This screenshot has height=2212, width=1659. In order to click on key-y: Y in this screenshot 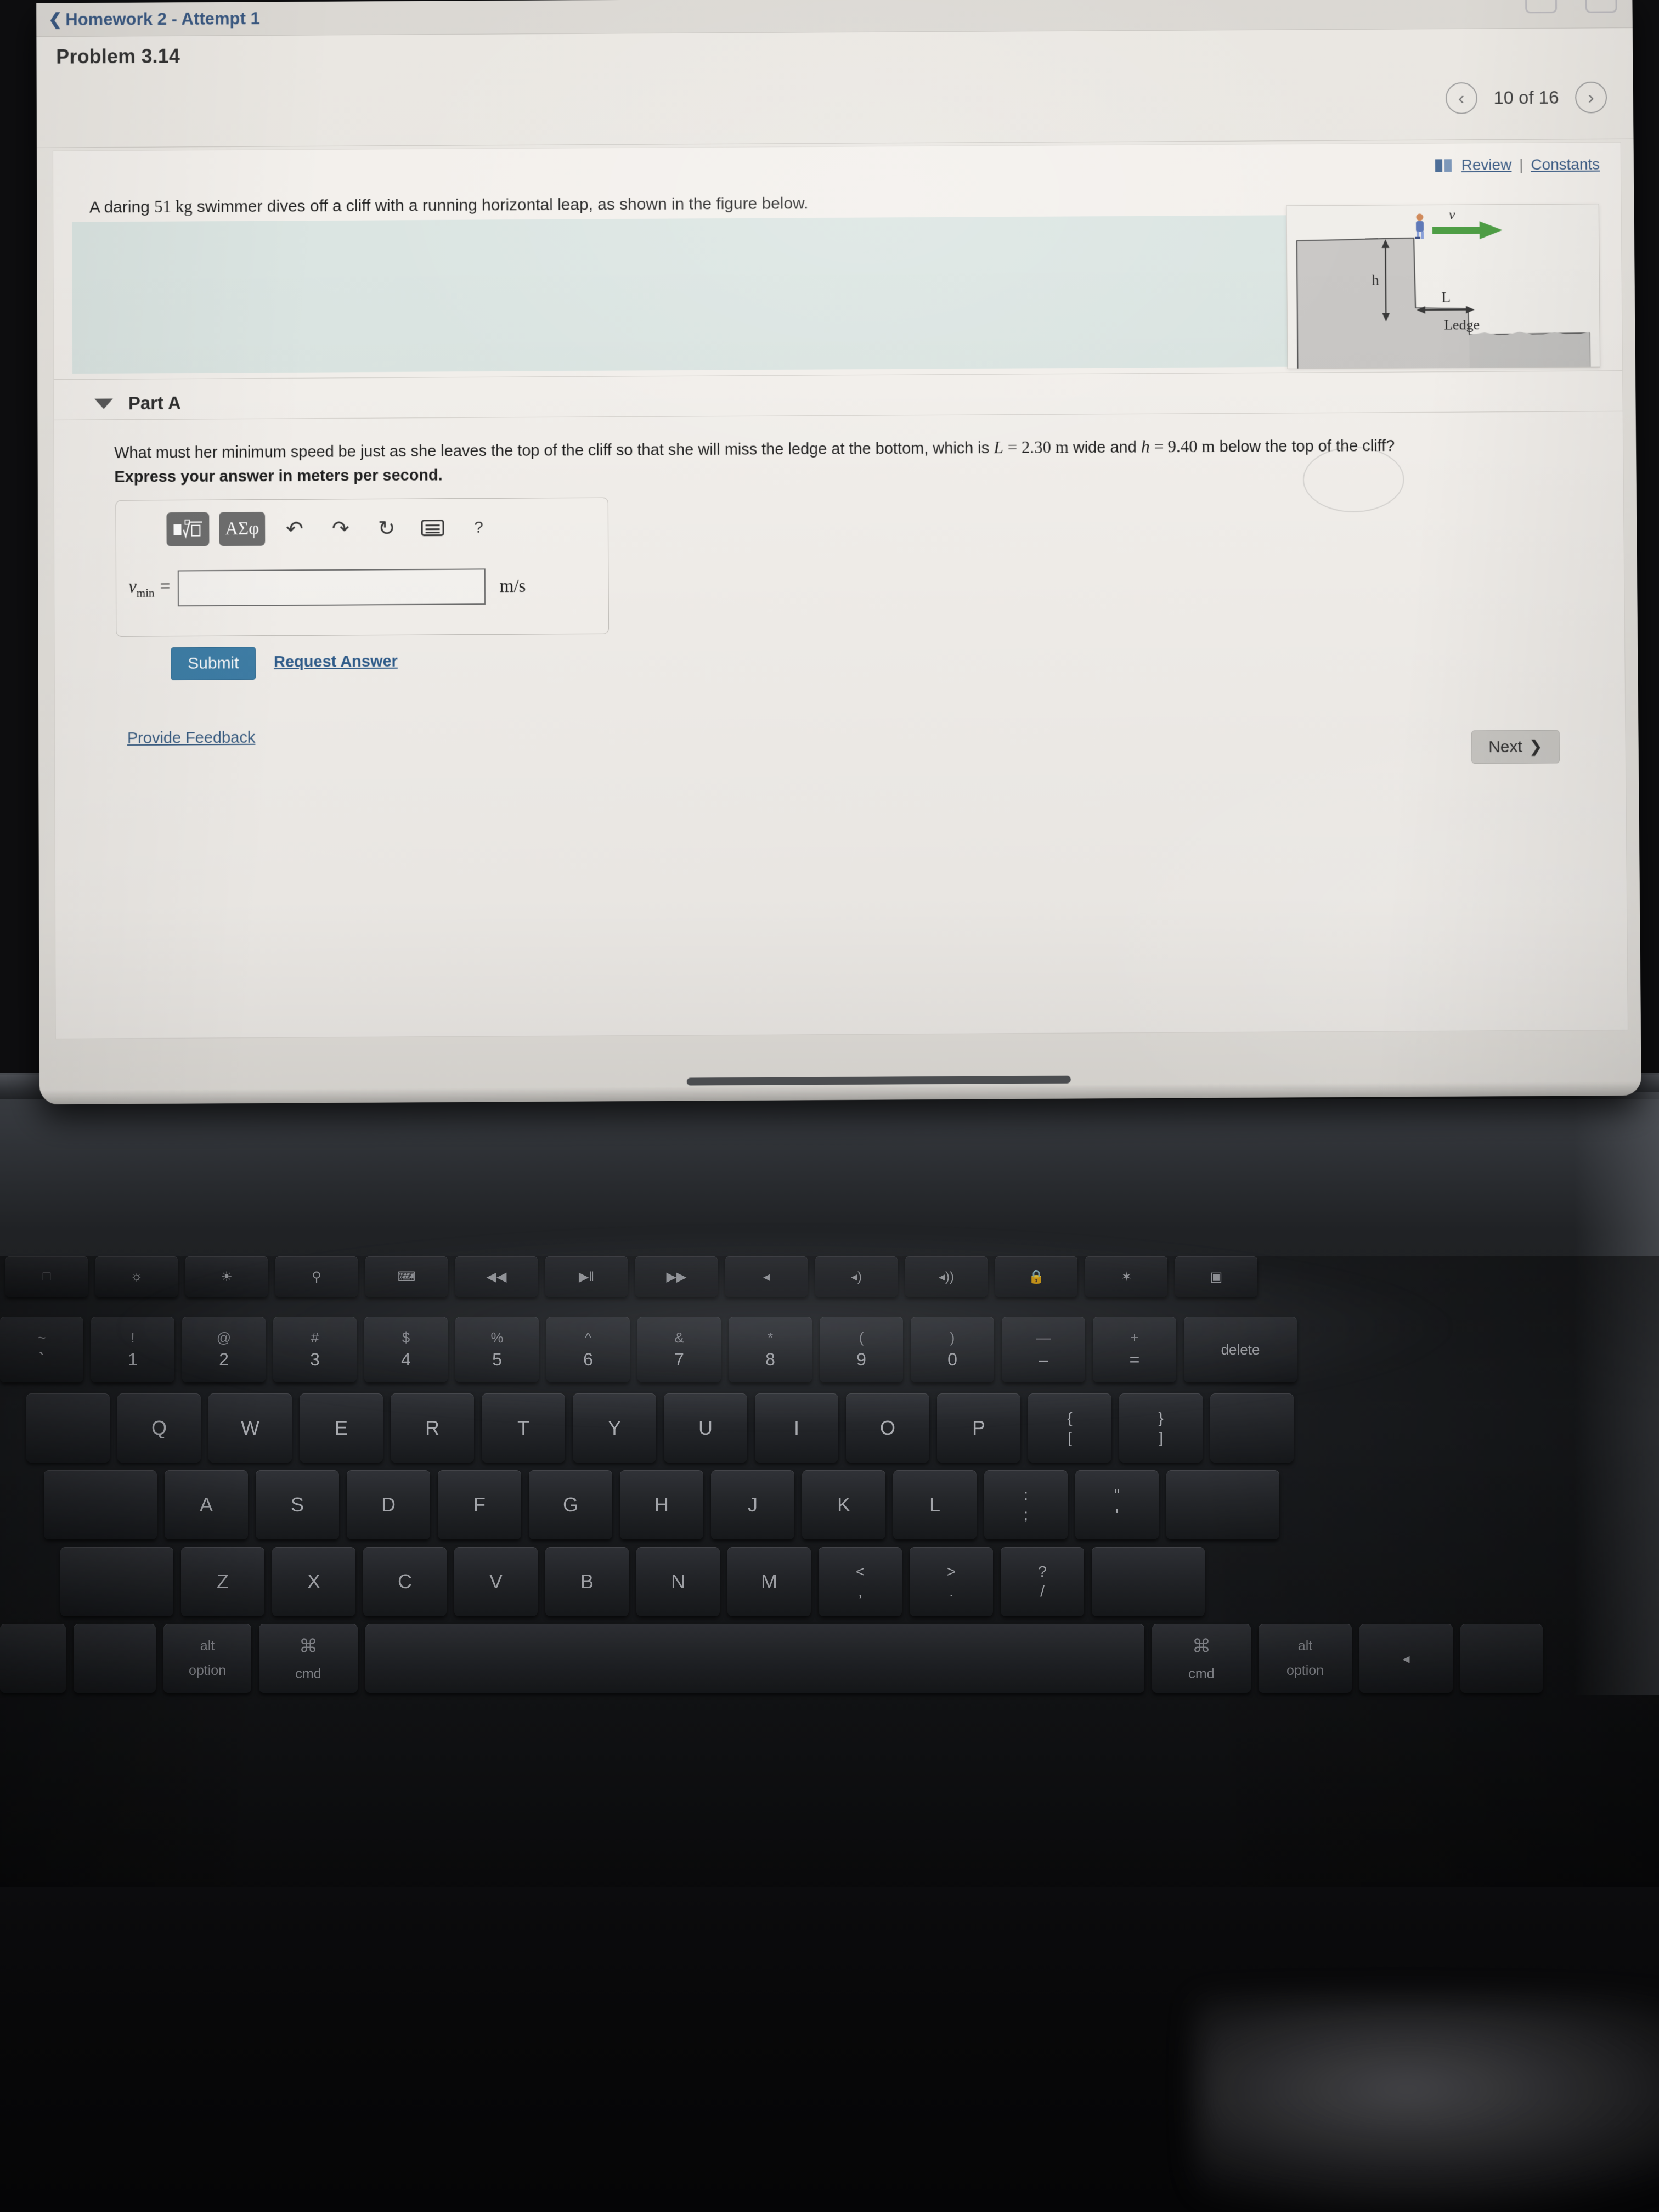, I will do `click(615, 1428)`.